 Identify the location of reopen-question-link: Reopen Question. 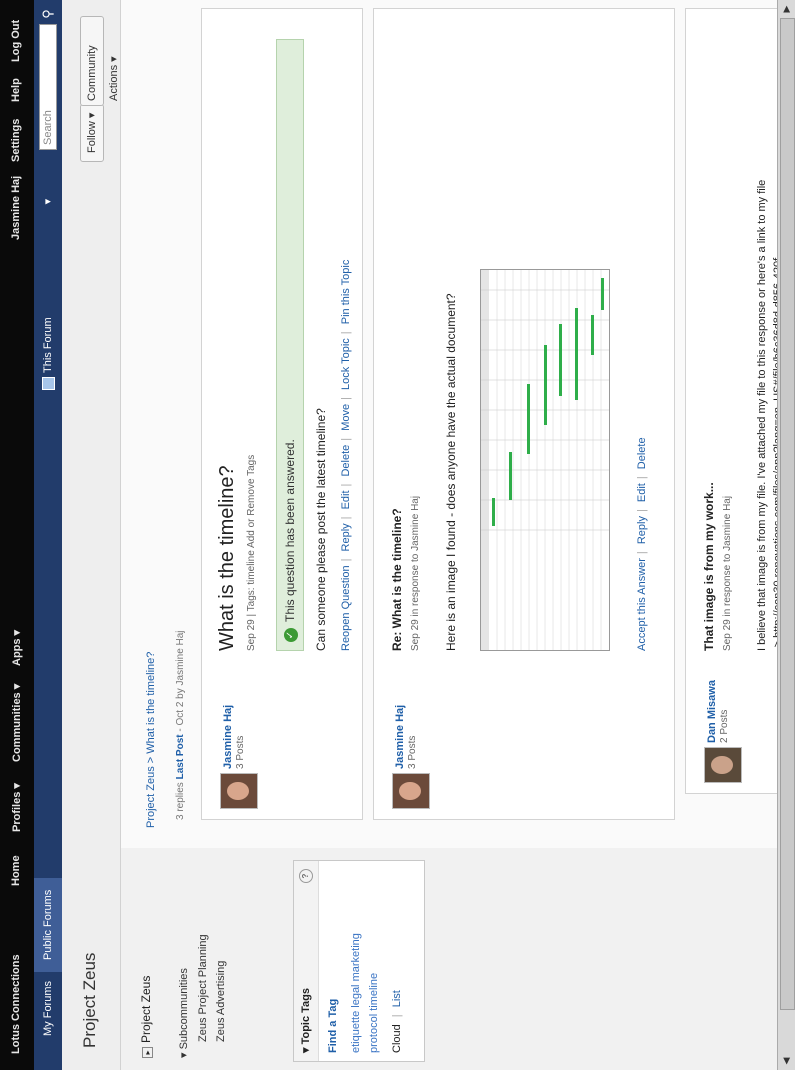
(346, 608).